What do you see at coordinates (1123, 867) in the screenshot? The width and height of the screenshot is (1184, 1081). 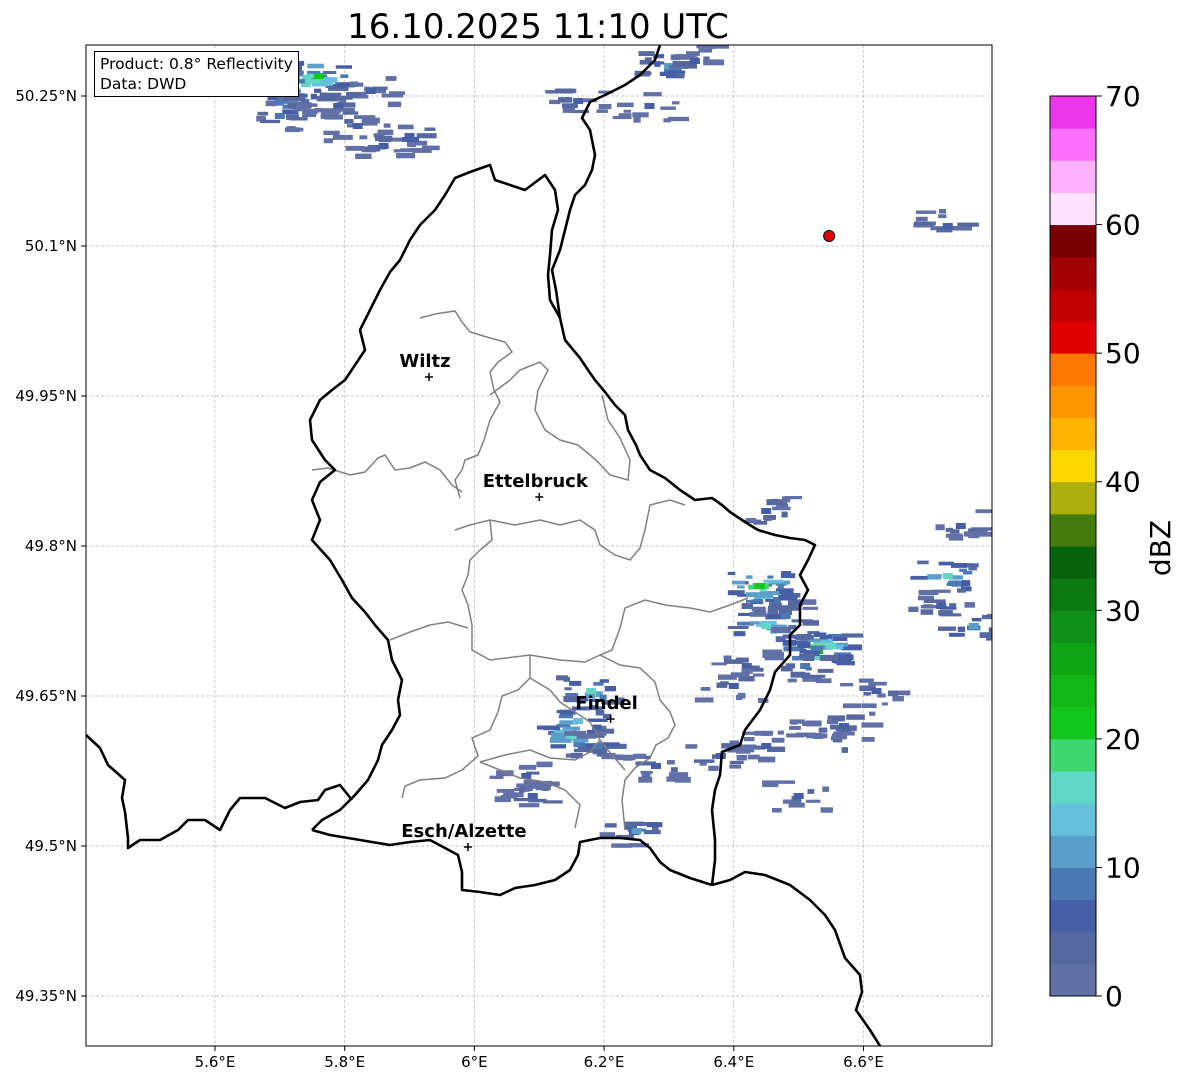 I see `colorbar-tick-label-1: 10` at bounding box center [1123, 867].